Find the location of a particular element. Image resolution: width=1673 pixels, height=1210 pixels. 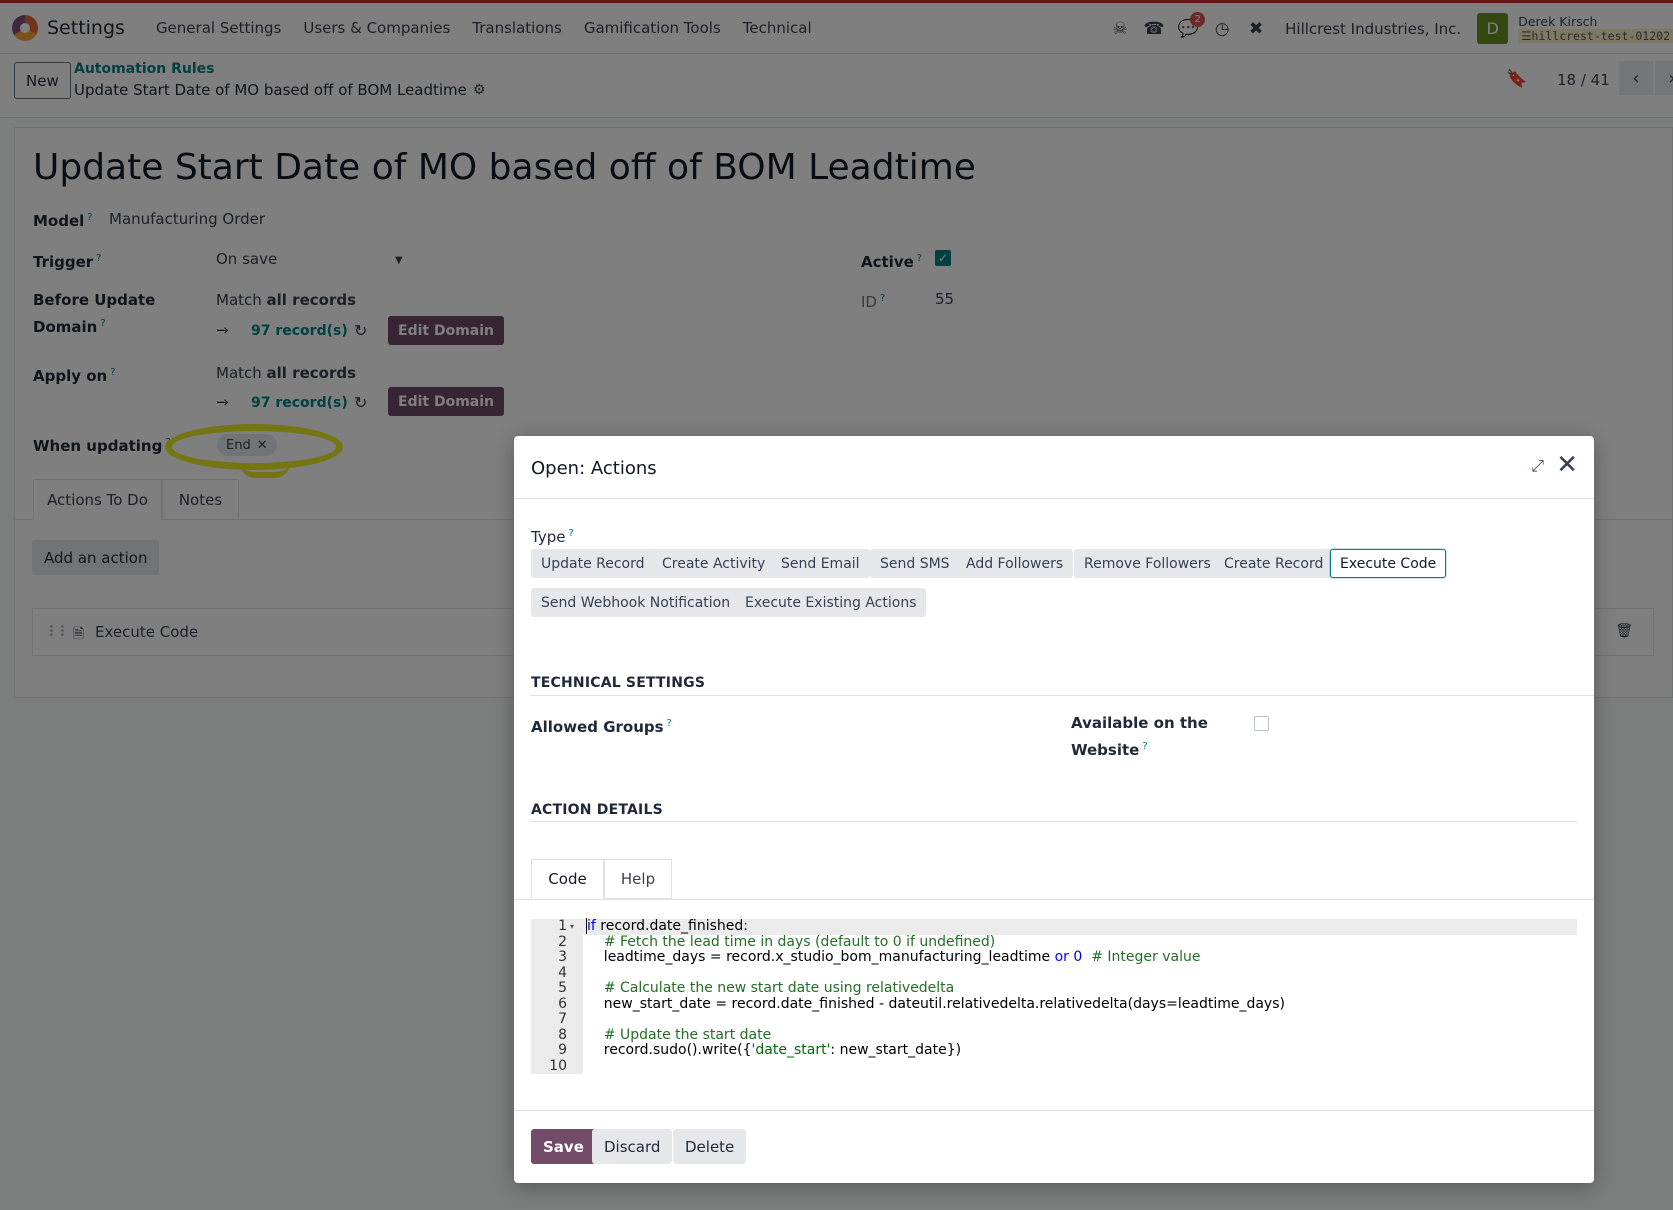

line-number: 1 is located at coordinates (562, 926).